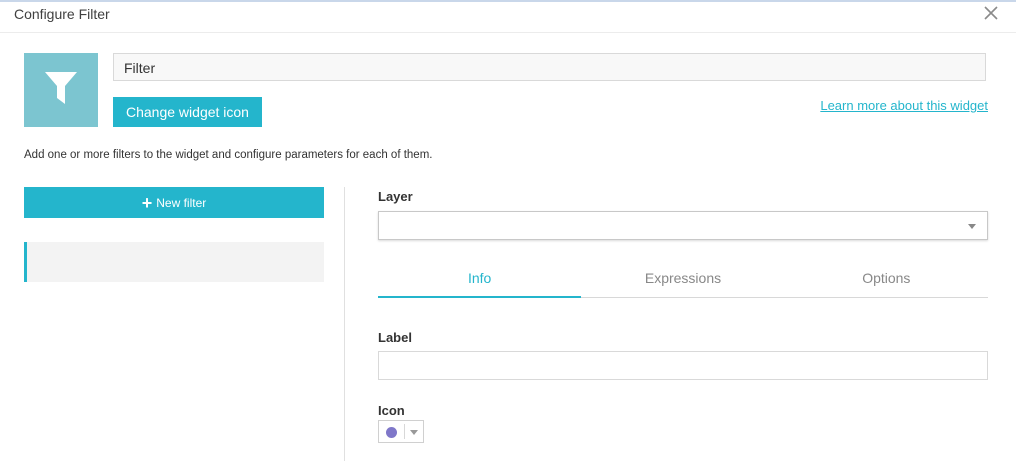 The width and height of the screenshot is (1016, 461). I want to click on header-divider, so click(508, 32).